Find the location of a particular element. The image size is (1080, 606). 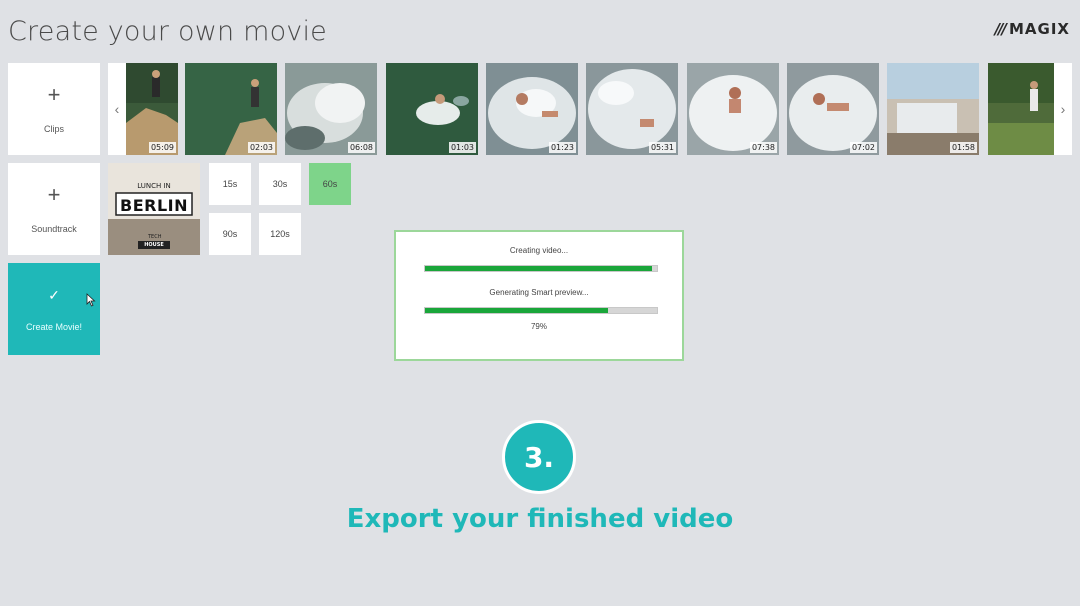

page-title: Create your own movie is located at coordinates (167, 31).